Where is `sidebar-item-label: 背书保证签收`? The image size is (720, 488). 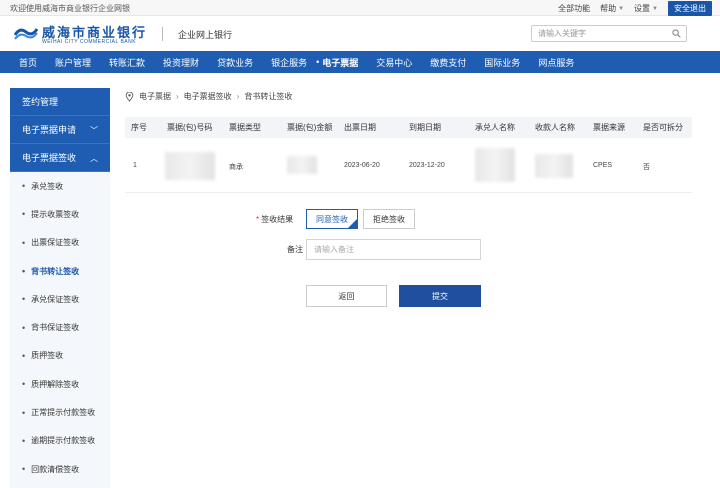
sidebar-item-label: 背书保证签收 is located at coordinates (55, 328).